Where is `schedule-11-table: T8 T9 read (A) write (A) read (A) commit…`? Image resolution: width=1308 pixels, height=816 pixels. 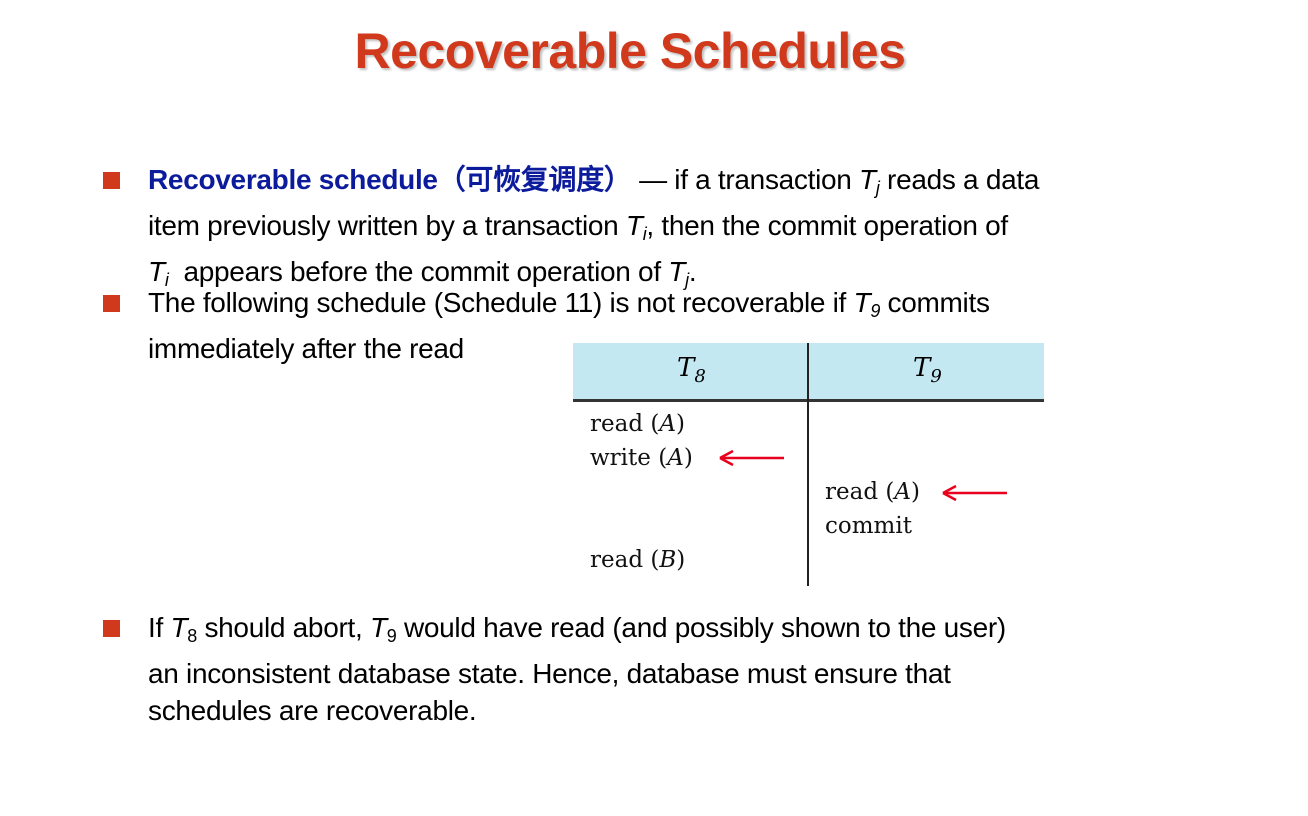
schedule-11-table: T8 T9 read (A) write (A) read (A) commit… is located at coordinates (808, 464).